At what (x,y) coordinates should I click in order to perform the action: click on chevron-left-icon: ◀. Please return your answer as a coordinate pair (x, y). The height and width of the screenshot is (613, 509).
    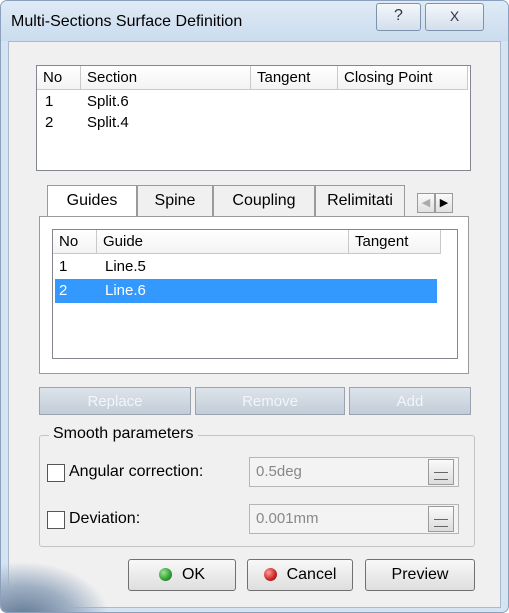
    Looking at the image, I should click on (426, 203).